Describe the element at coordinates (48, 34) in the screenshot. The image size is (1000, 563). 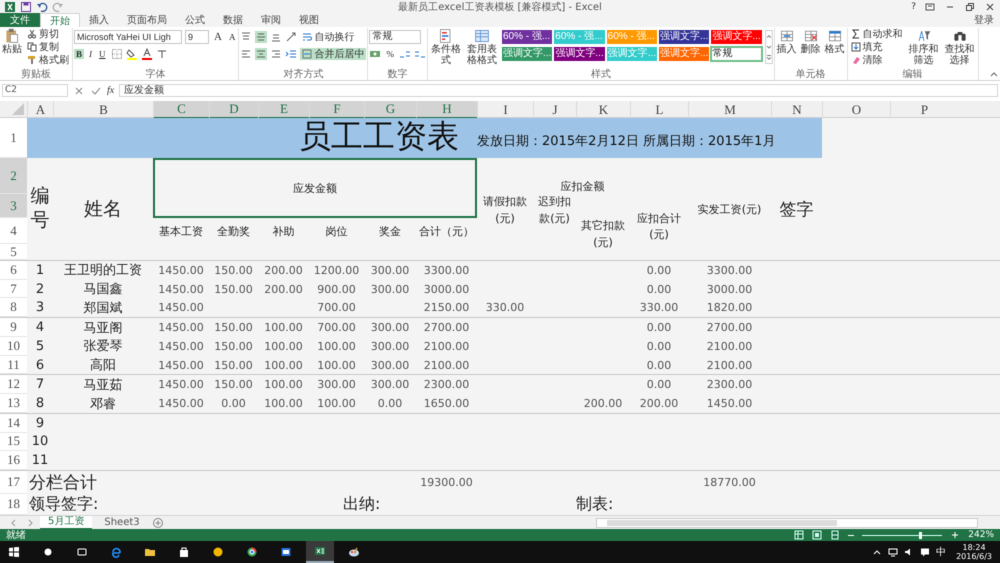
I see `cut-button: 剪切` at that location.